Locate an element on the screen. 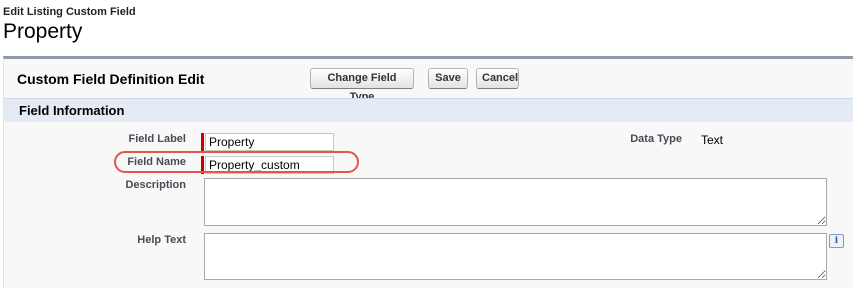  field-name-required-indicator is located at coordinates (202, 165).